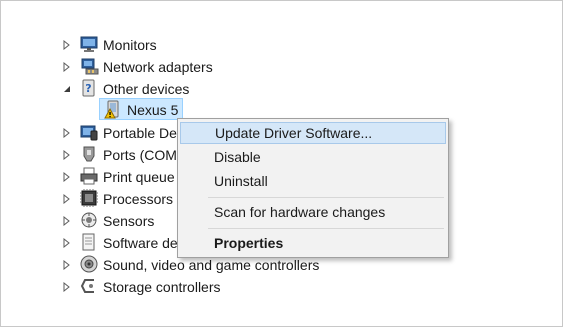 The width and height of the screenshot is (563, 327). I want to click on menu-item-scan-for-hardware-changes: Scan for hardware changes, so click(313, 213).